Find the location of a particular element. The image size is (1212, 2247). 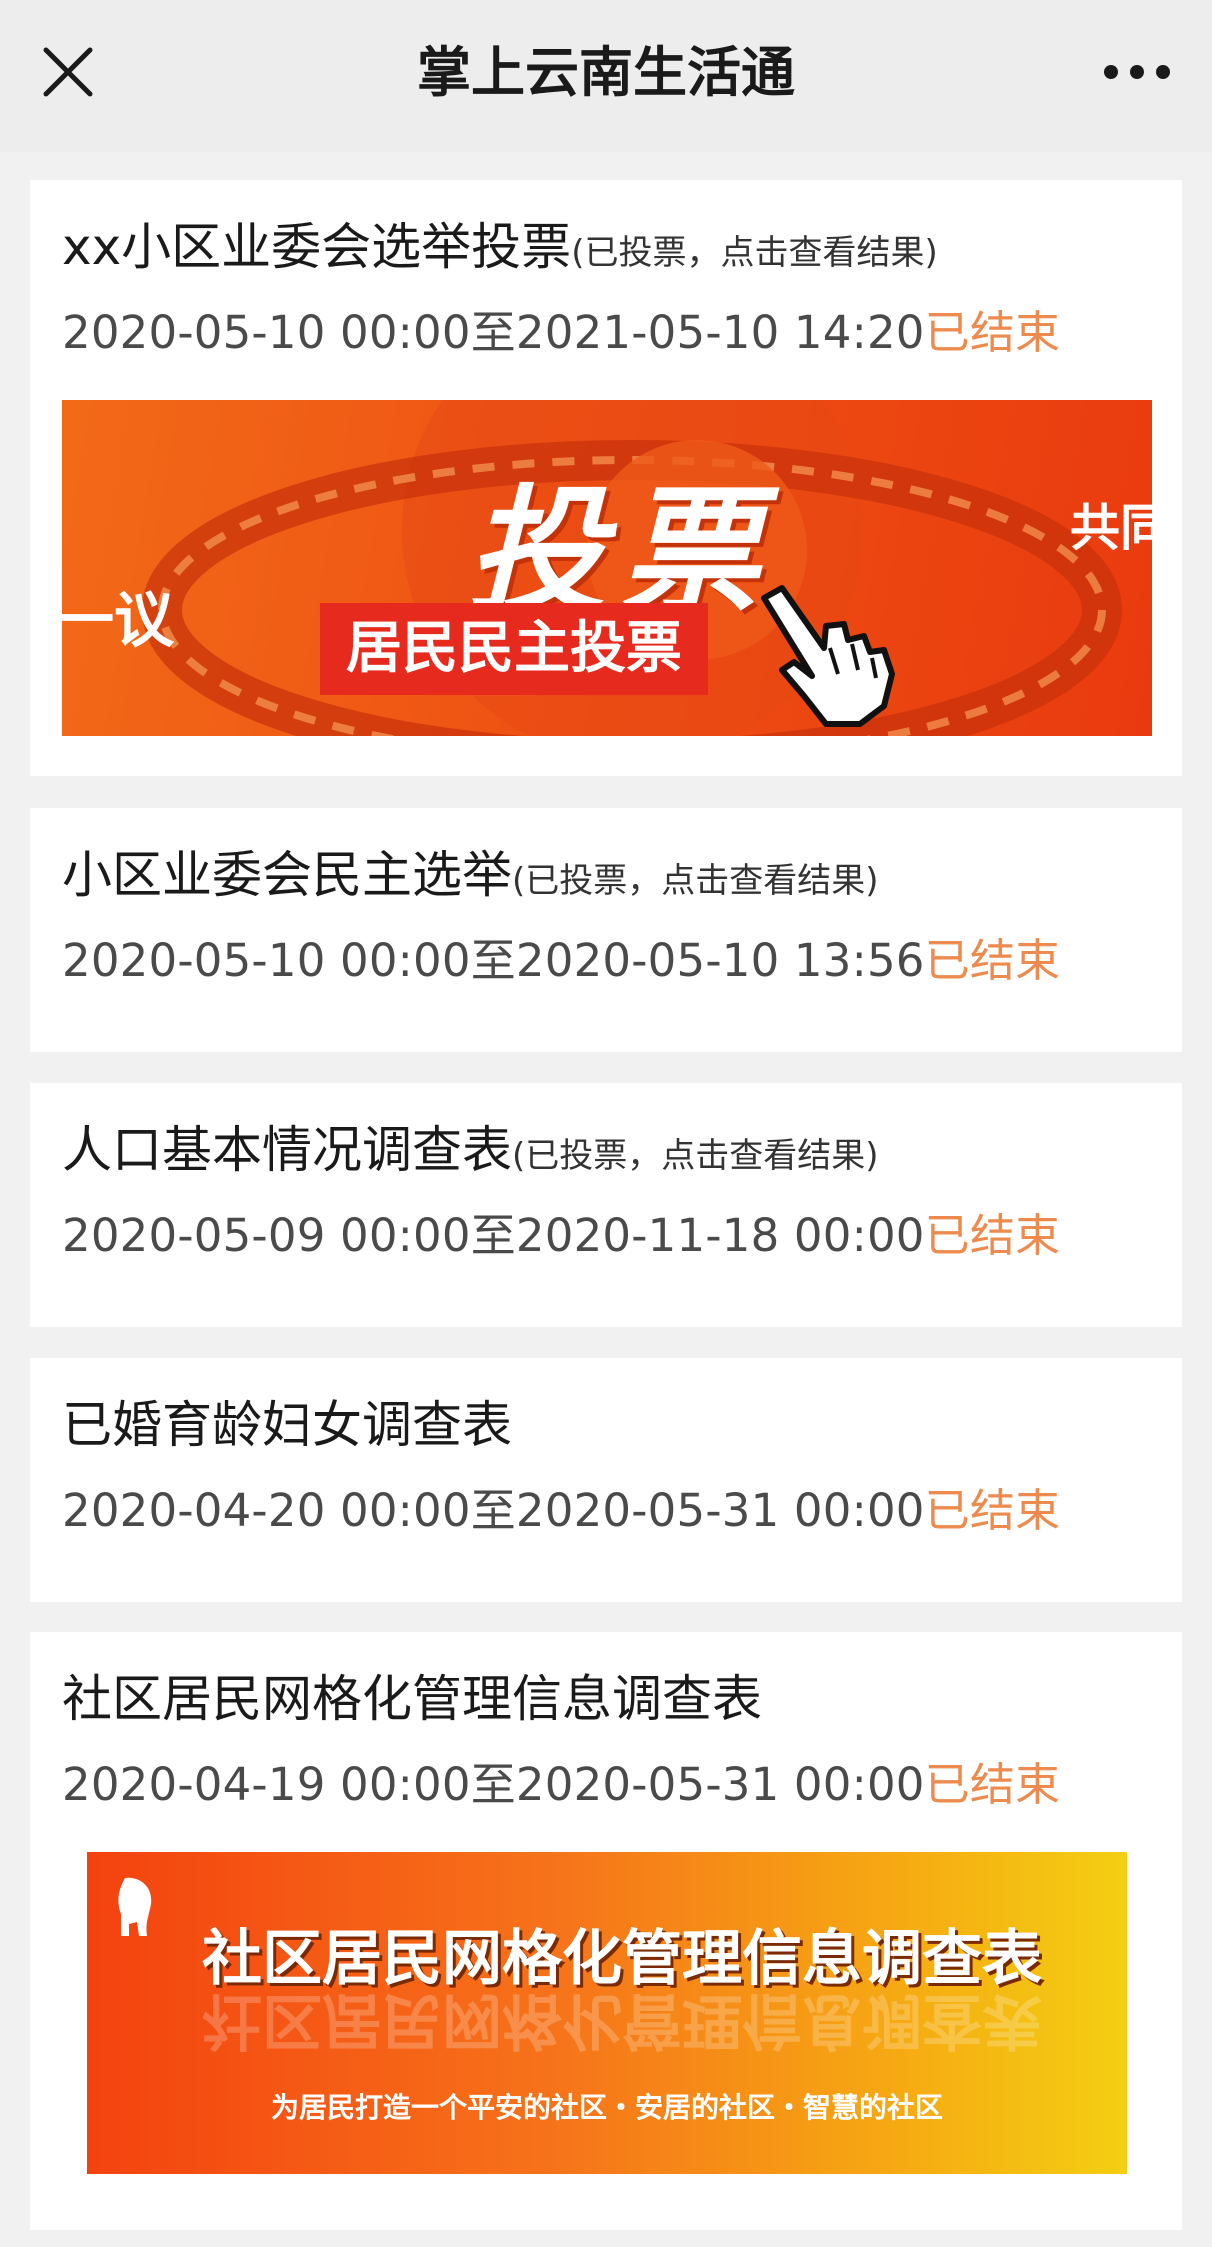

card-title: xx小区业委会选举投票(已投票，点击查看结果) is located at coordinates (500, 247).